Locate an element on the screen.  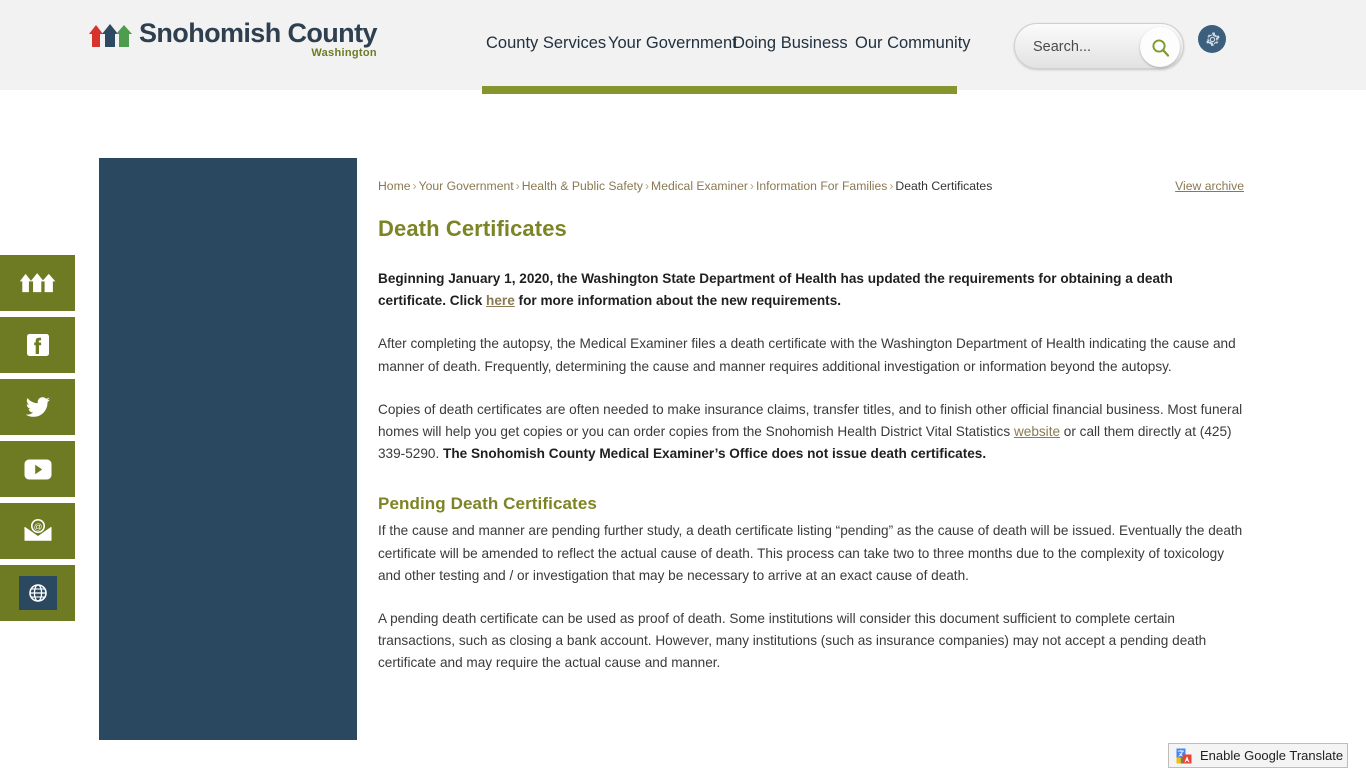
search-input is located at coordinates (1085, 47).